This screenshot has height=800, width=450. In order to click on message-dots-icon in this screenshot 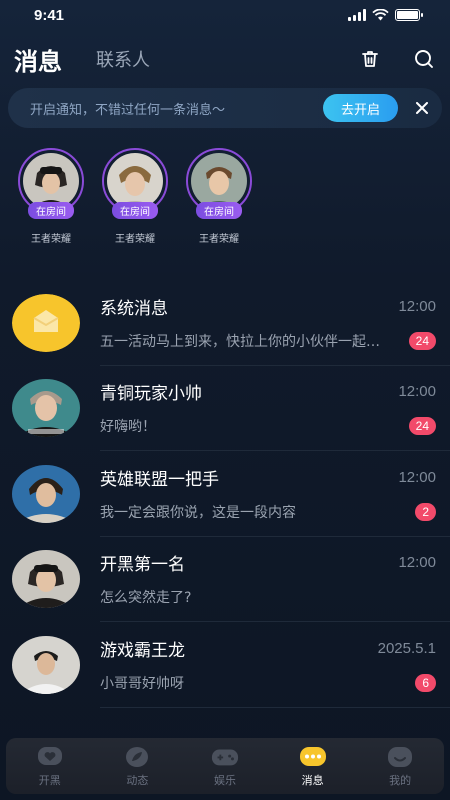, I will do `click(313, 757)`.